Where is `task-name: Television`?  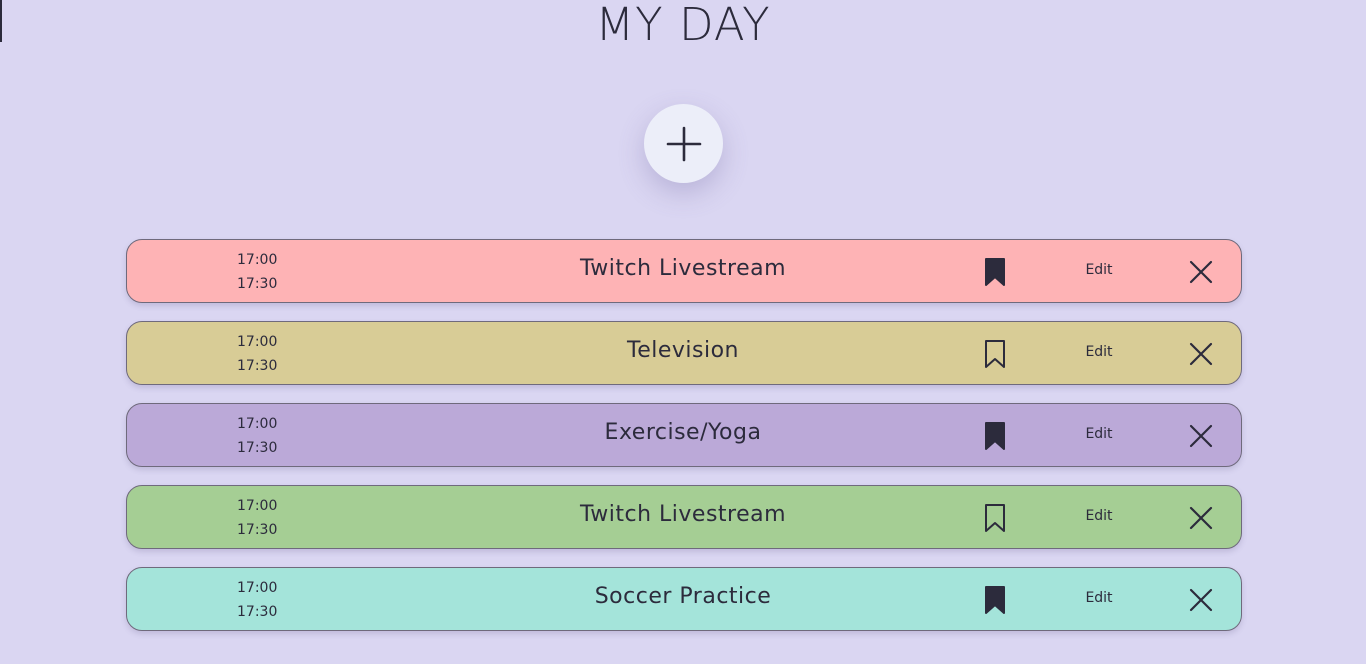 task-name: Television is located at coordinates (683, 350).